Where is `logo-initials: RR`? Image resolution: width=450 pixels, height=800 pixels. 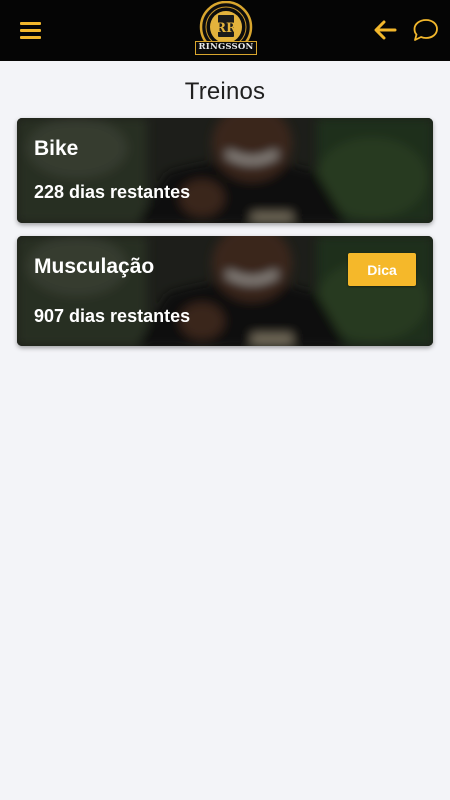
logo-initials: RR is located at coordinates (226, 28).